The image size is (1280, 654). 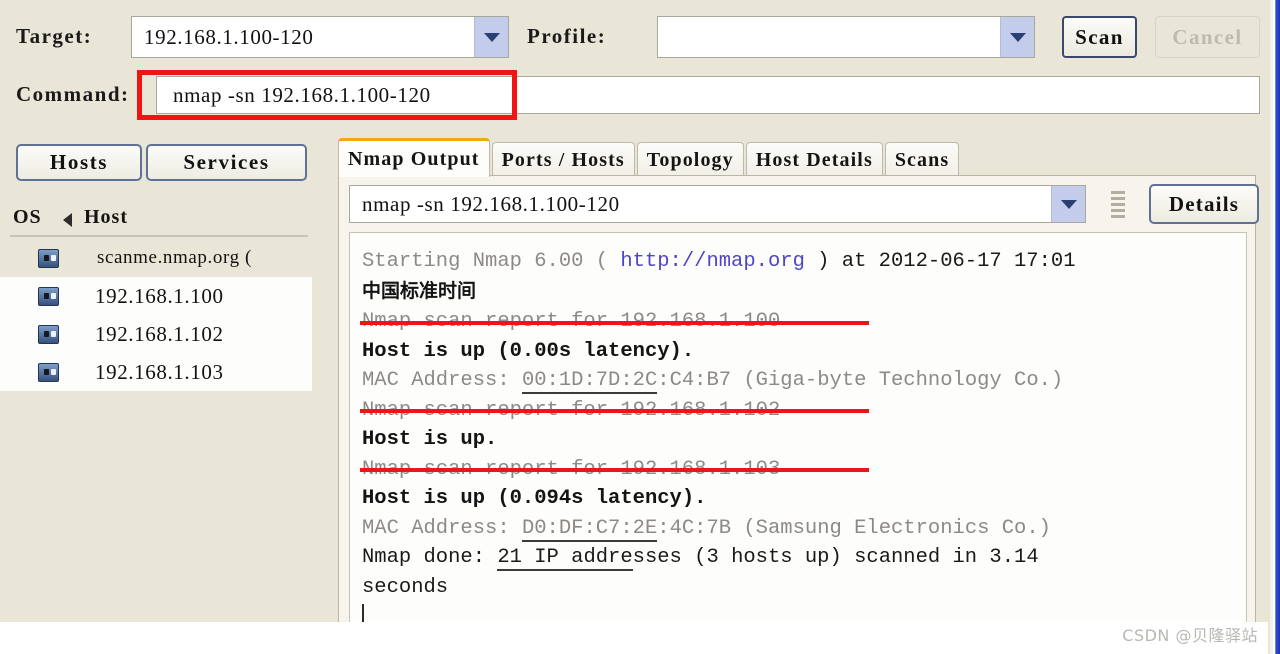 What do you see at coordinates (414, 157) in the screenshot?
I see `tab-nmap-output: Nmap Output` at bounding box center [414, 157].